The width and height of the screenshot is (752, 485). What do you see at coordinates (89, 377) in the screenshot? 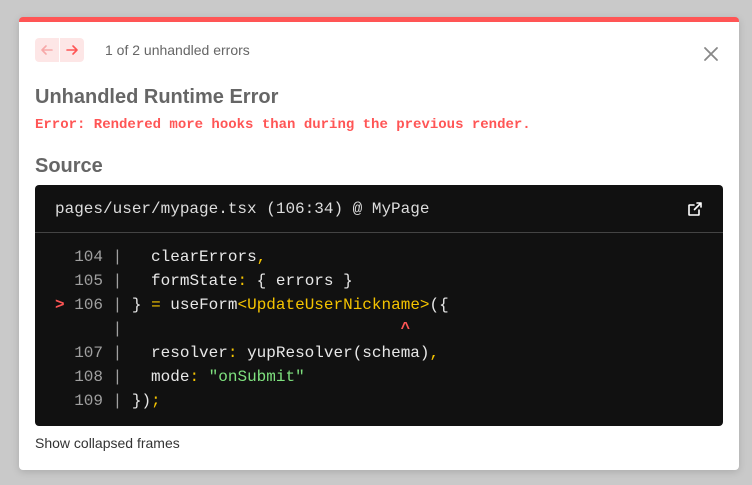
I see `line-number: 108` at bounding box center [89, 377].